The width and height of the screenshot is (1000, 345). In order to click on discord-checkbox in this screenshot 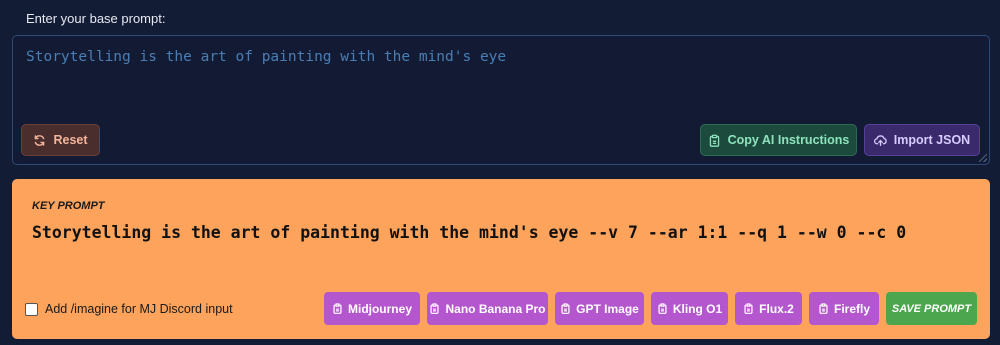, I will do `click(31, 309)`.